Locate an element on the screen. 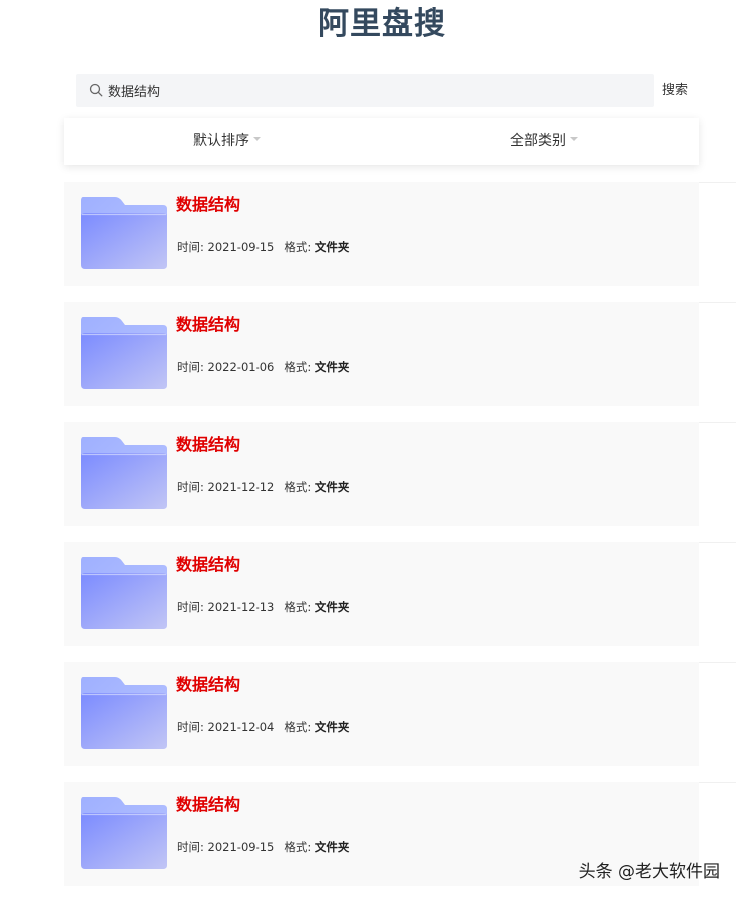  time-value: 2021-12-13 is located at coordinates (241, 607).